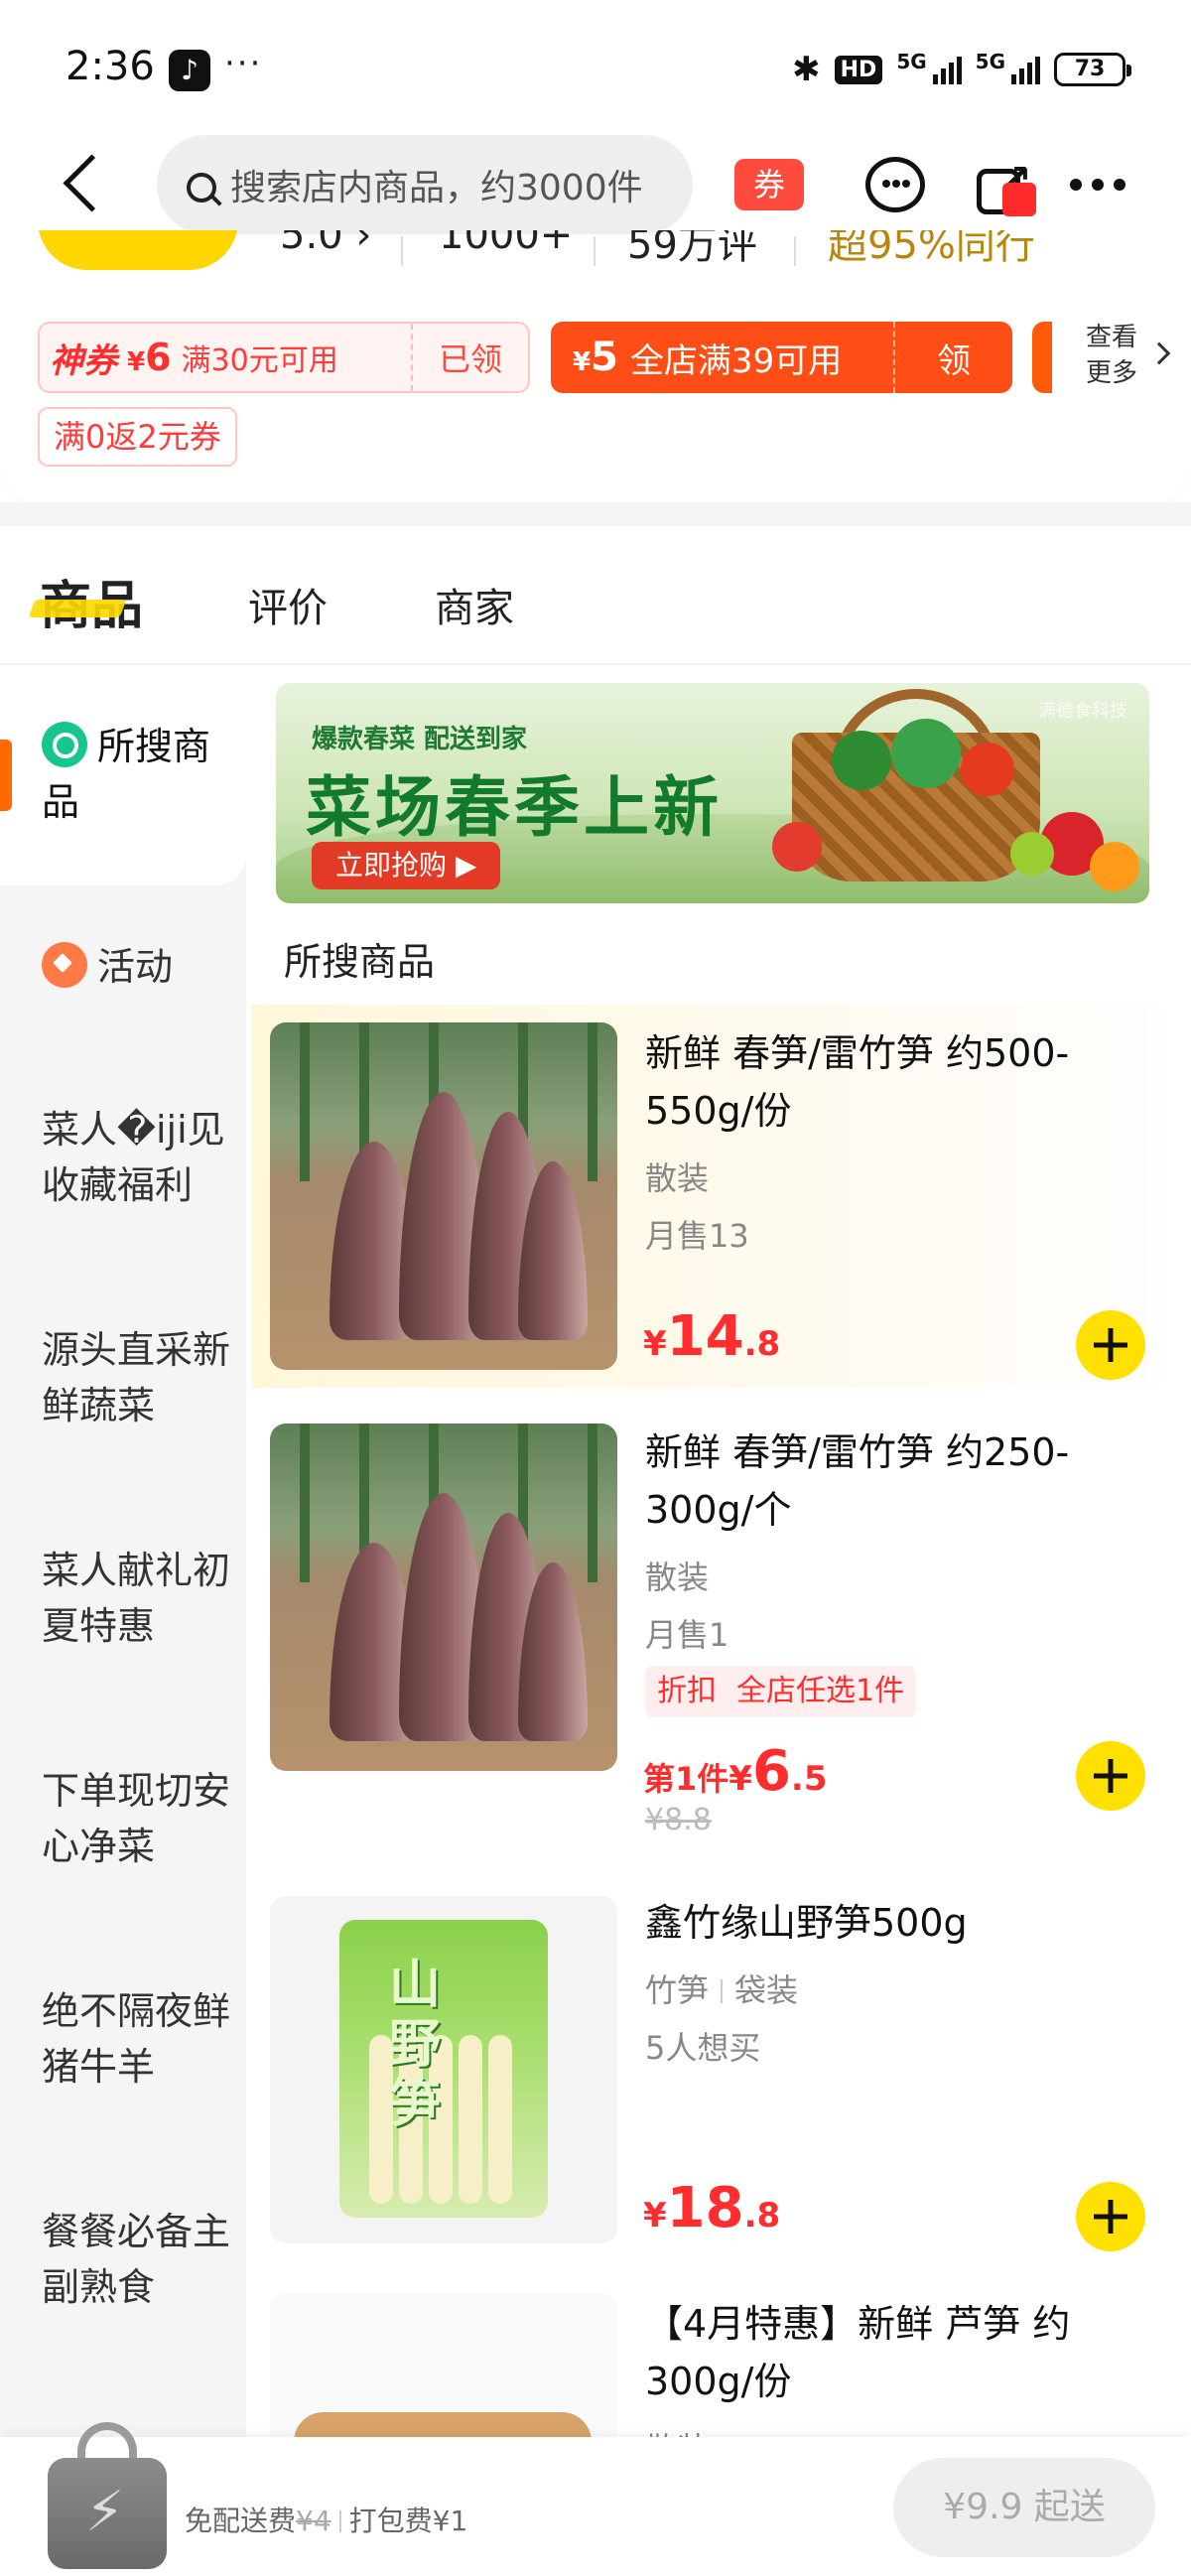 This screenshot has height=2576, width=1191. I want to click on message-icon, so click(895, 184).